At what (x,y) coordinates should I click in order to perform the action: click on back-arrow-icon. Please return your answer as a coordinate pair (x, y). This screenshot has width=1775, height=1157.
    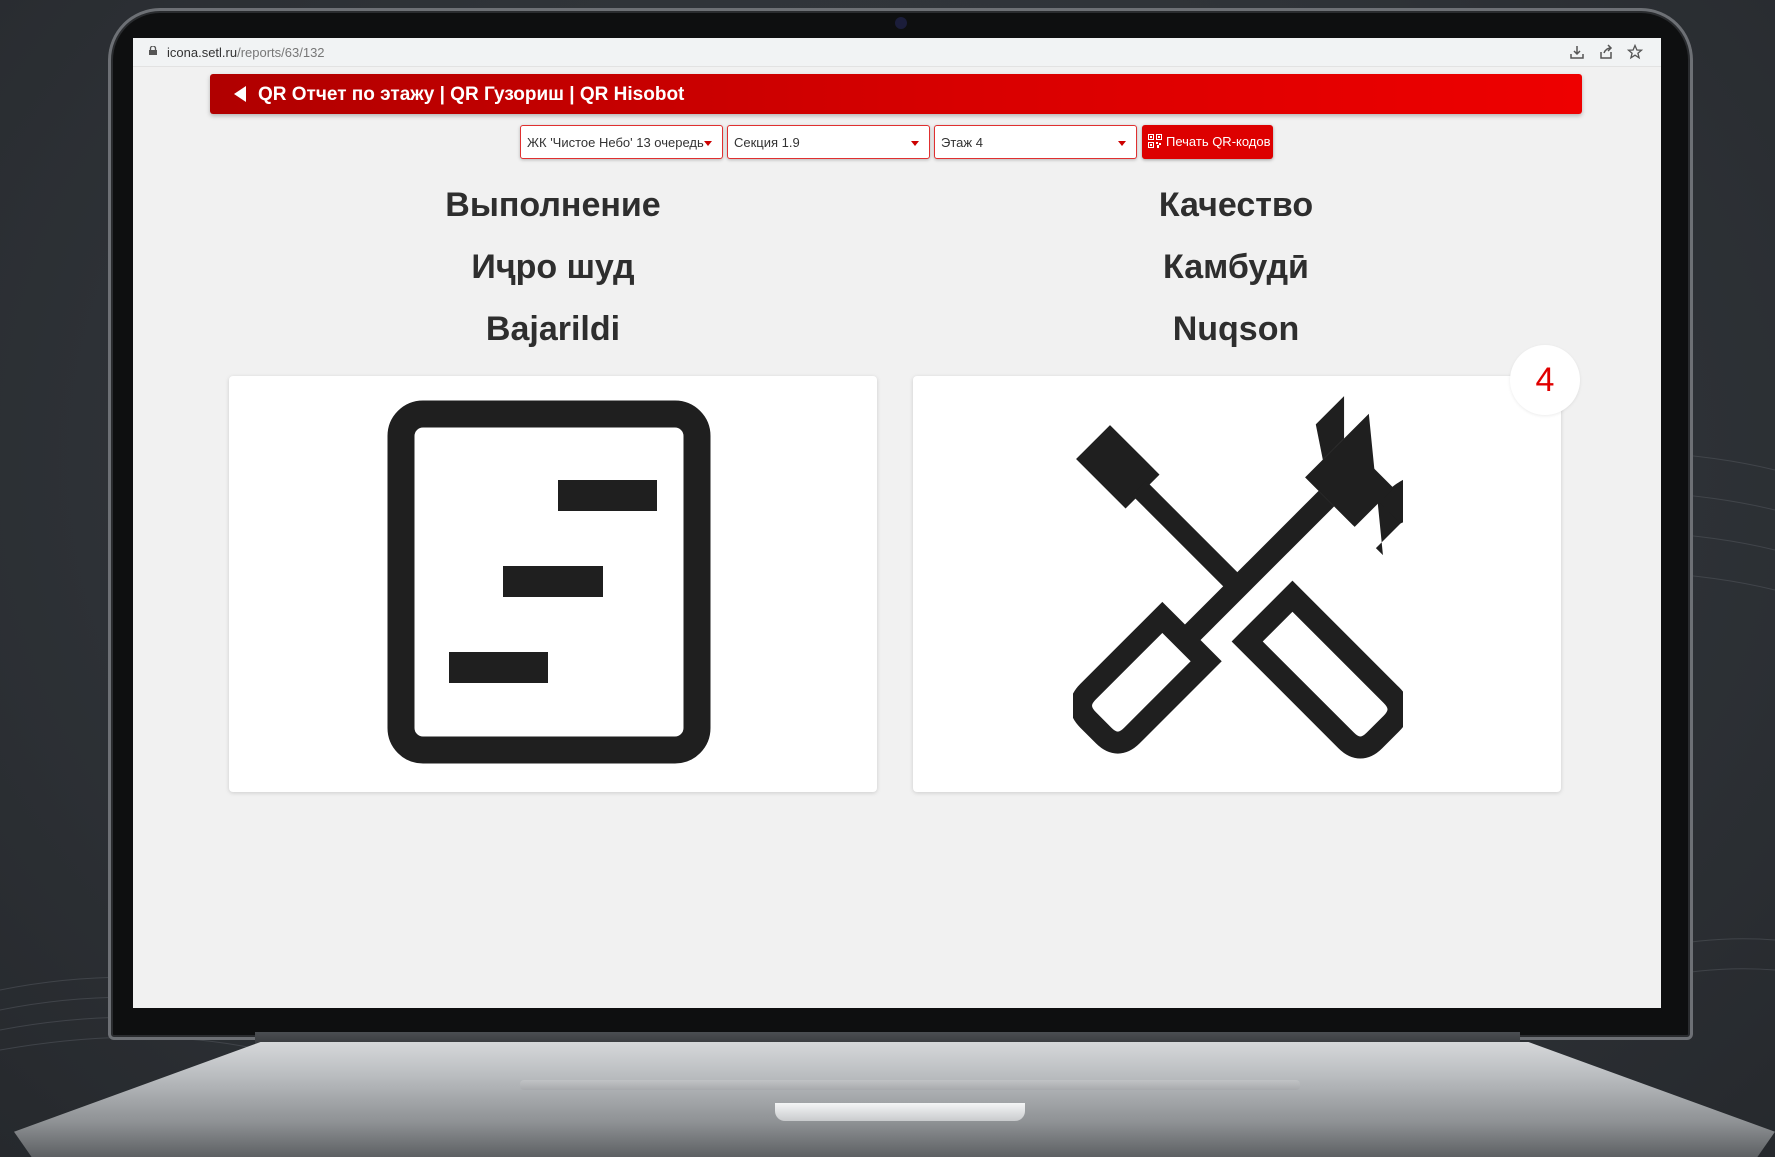
    Looking at the image, I should click on (240, 94).